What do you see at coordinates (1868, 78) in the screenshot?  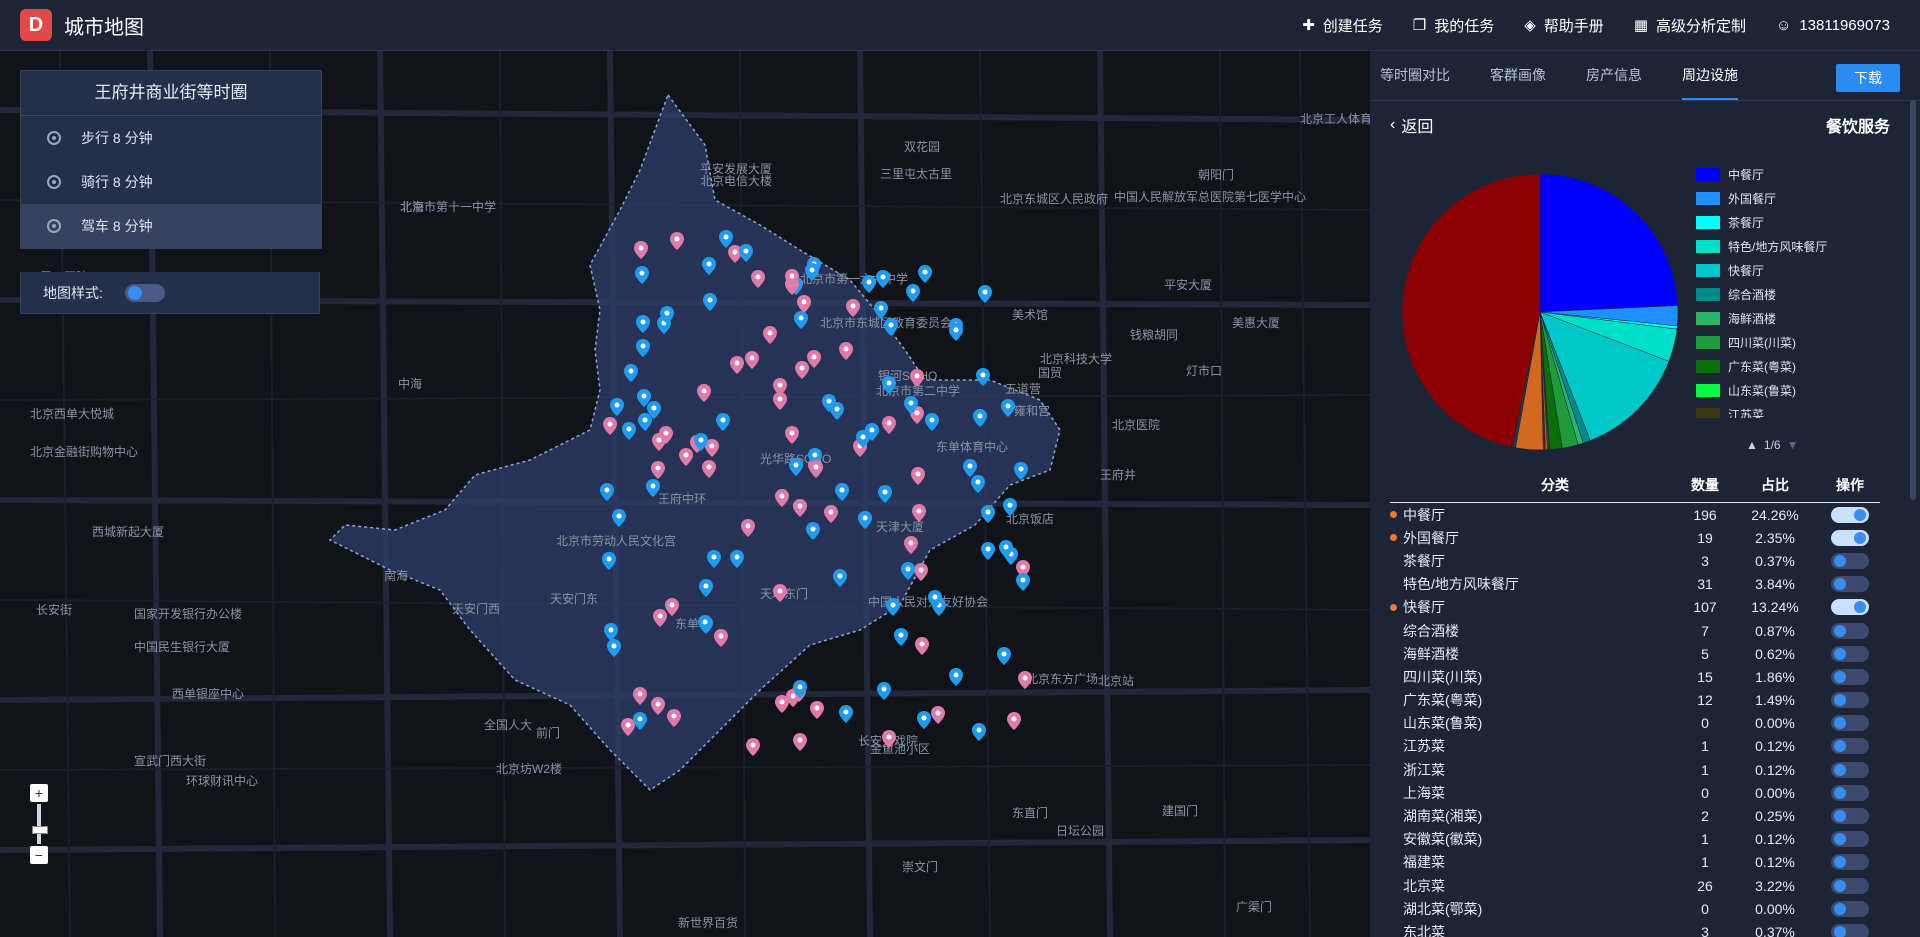 I see `download-button: 下载` at bounding box center [1868, 78].